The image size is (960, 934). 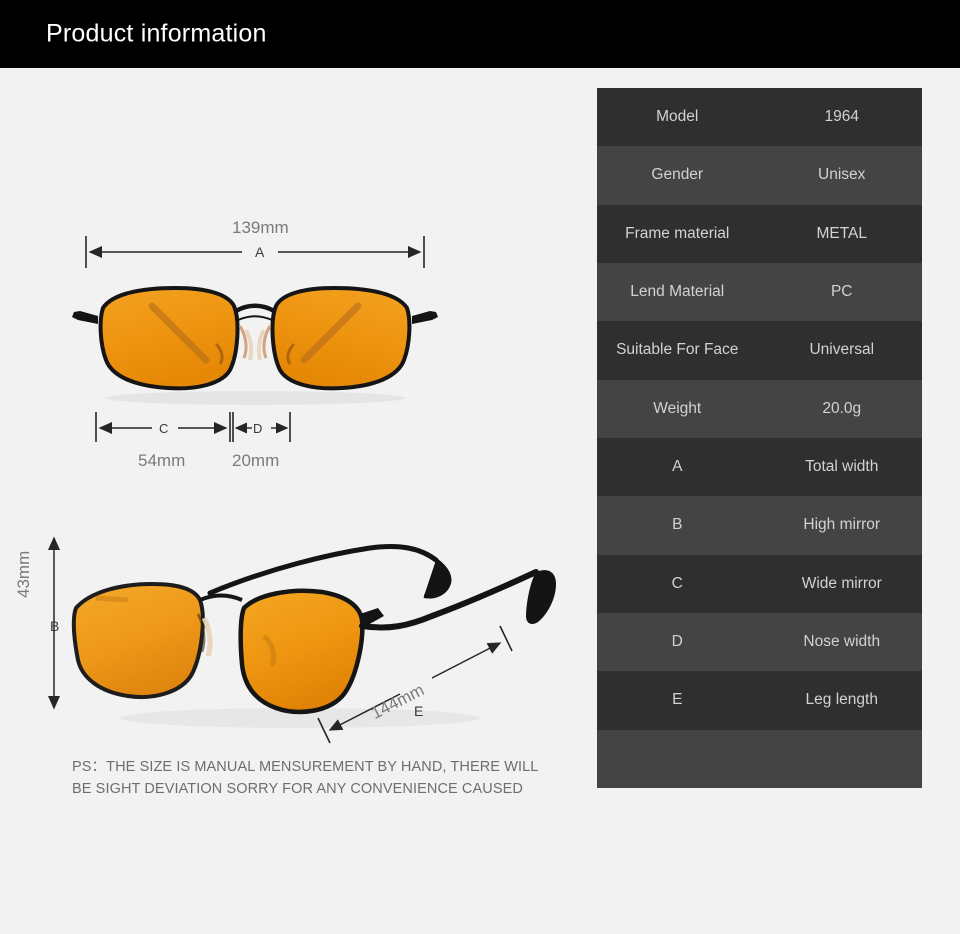 I want to click on side-view-svg, so click(x=302, y=640).